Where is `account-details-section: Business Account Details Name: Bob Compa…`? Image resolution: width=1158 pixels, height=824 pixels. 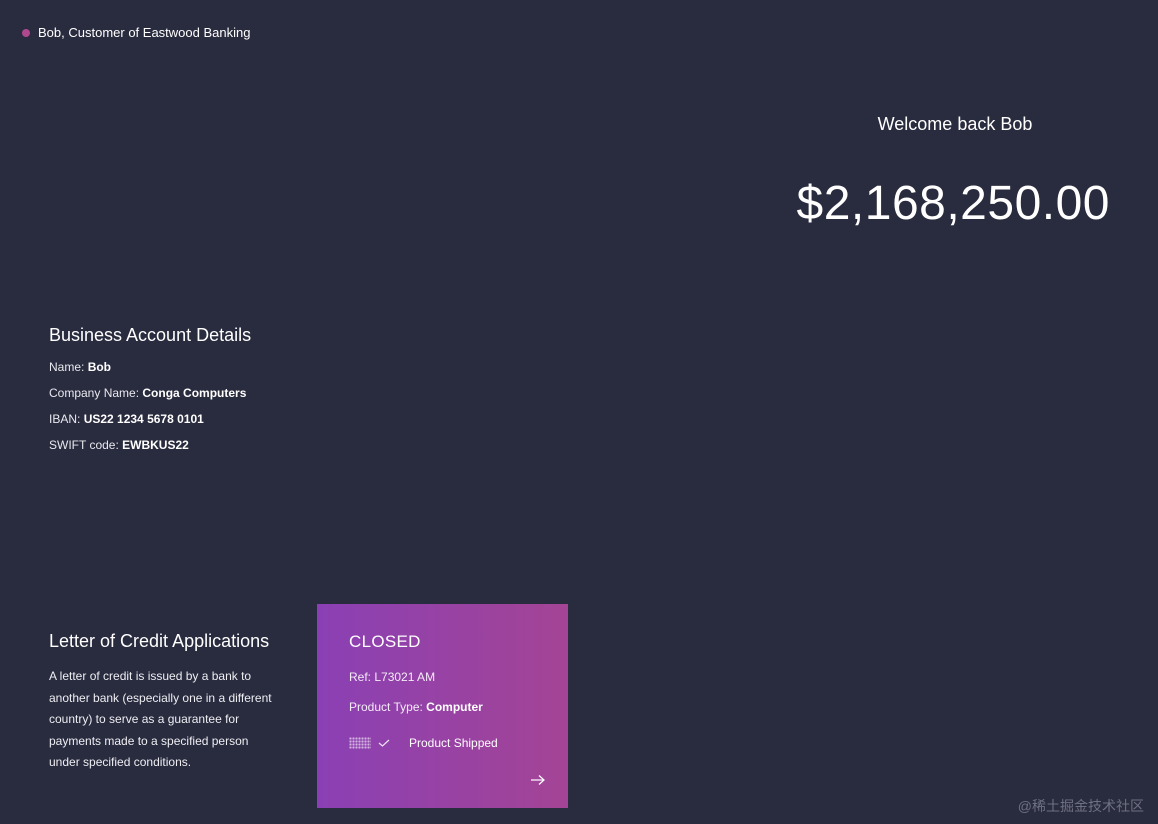 account-details-section: Business Account Details Name: Bob Compa… is located at coordinates (150, 394).